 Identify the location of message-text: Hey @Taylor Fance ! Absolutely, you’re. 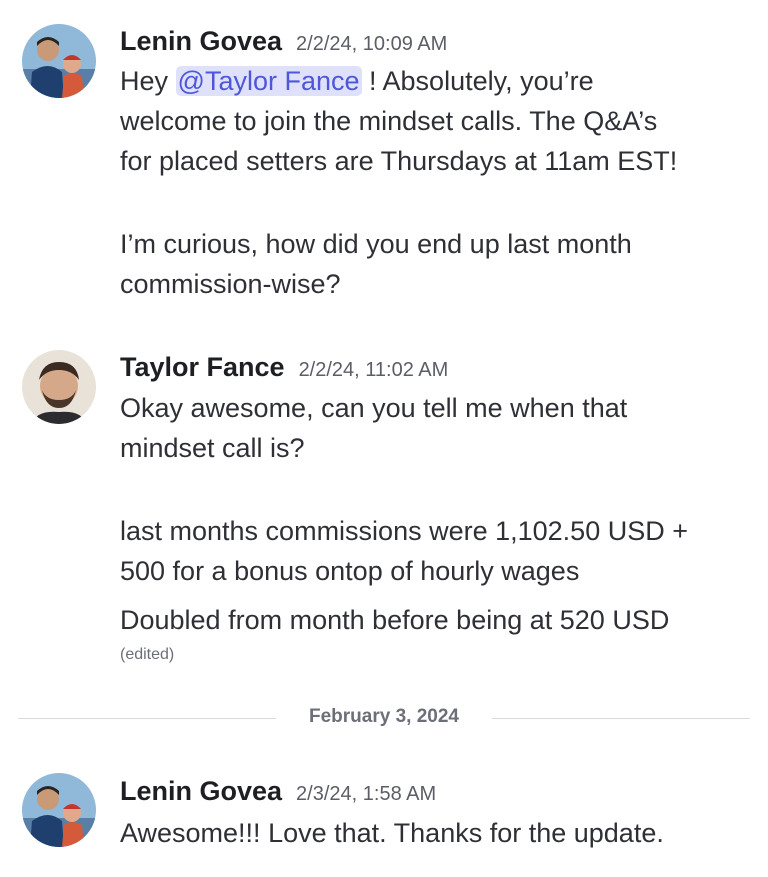
(357, 81).